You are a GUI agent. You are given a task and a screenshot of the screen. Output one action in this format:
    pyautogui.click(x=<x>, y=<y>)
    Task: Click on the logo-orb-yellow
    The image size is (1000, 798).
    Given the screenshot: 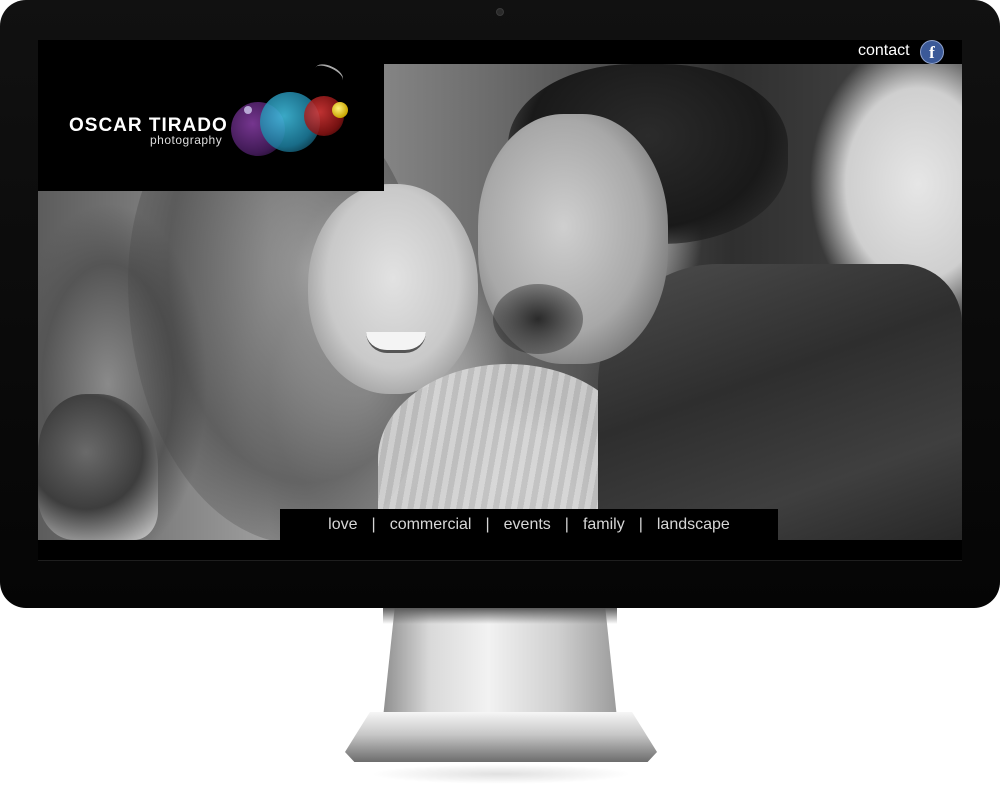 What is the action you would take?
    pyautogui.click(x=340, y=110)
    